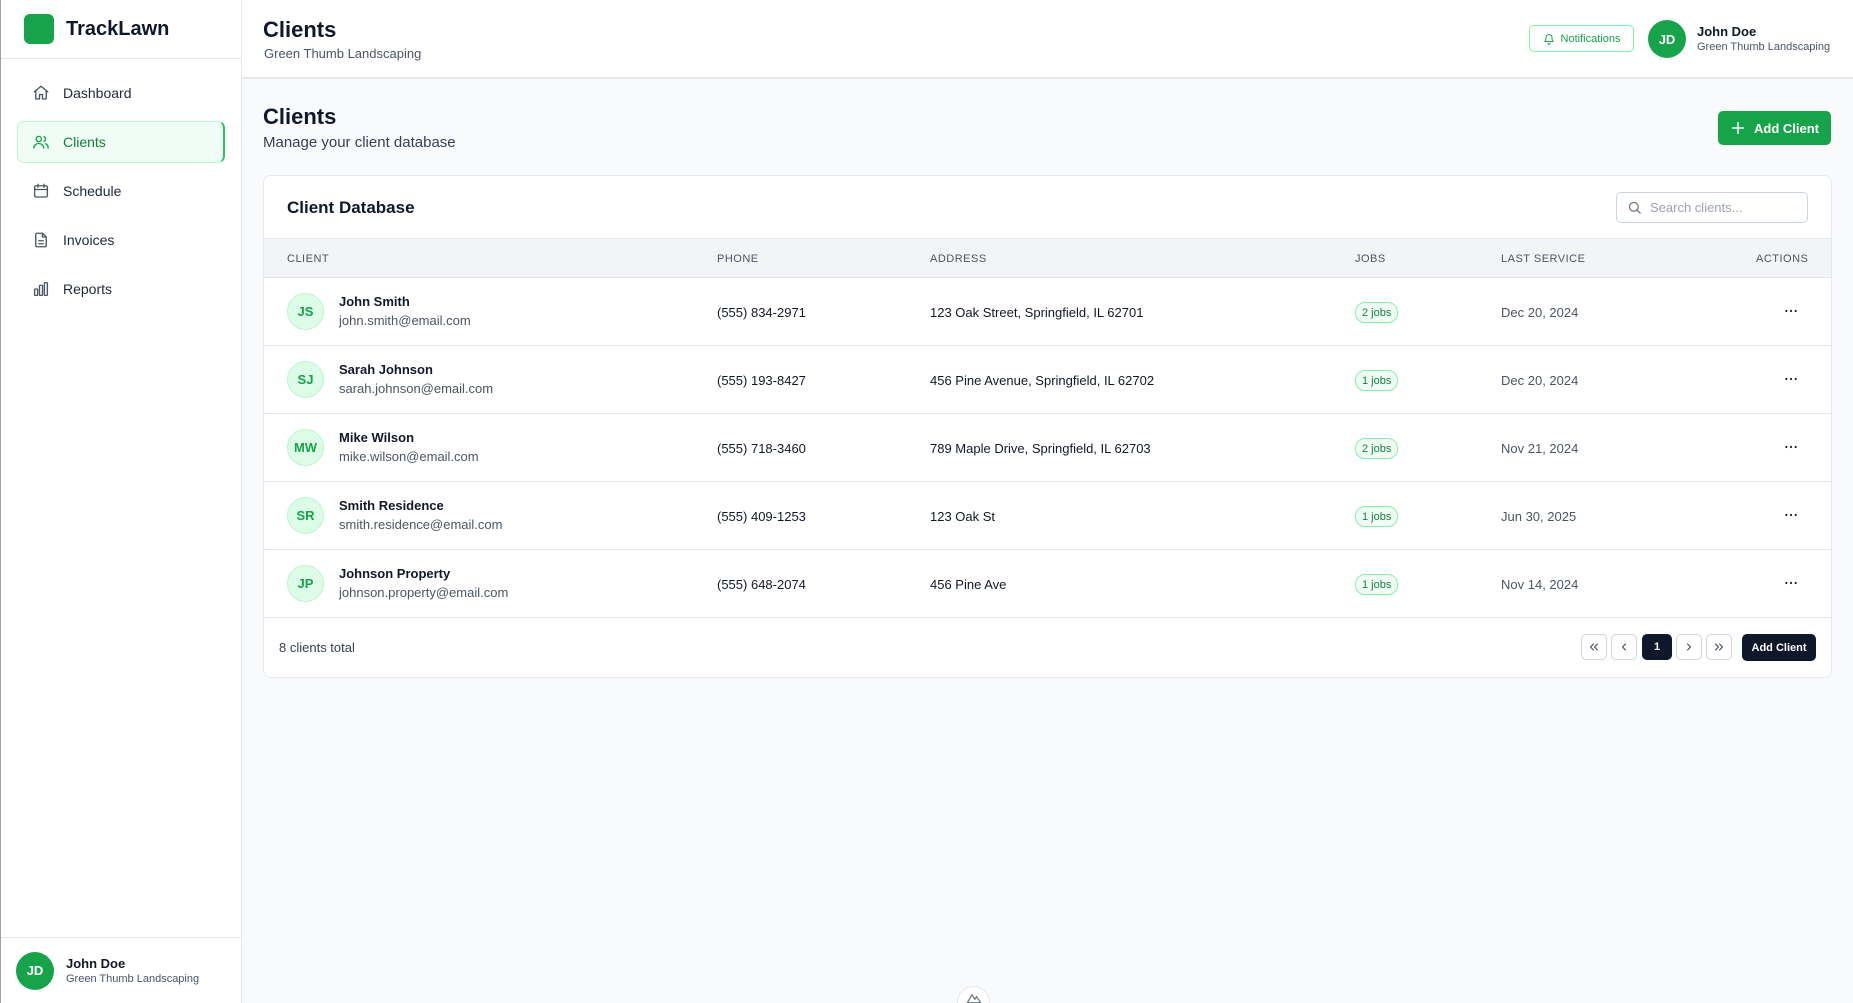  What do you see at coordinates (1634, 207) in the screenshot?
I see `search-icon` at bounding box center [1634, 207].